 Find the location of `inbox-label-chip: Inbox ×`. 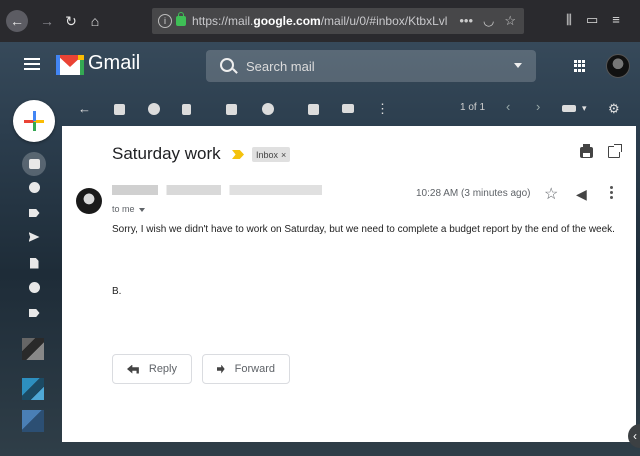

inbox-label-chip: Inbox × is located at coordinates (271, 154).